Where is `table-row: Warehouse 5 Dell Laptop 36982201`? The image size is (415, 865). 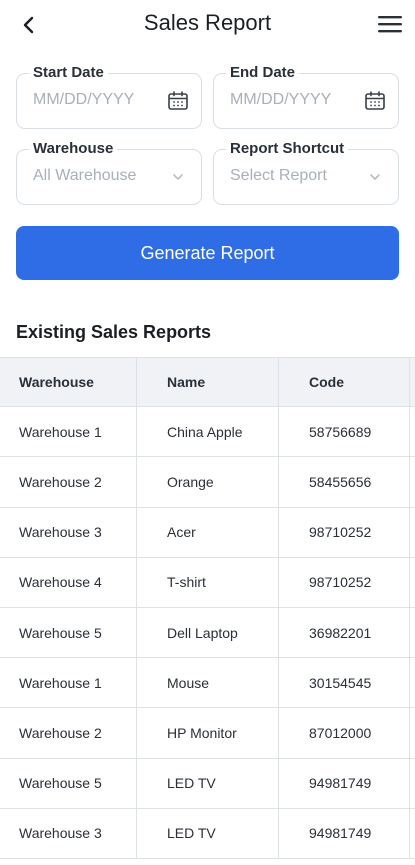 table-row: Warehouse 5 Dell Laptop 36982201 is located at coordinates (207, 633).